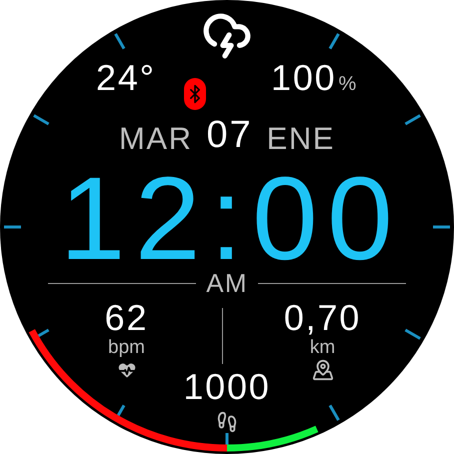  I want to click on distance: 0,70, so click(323, 318).